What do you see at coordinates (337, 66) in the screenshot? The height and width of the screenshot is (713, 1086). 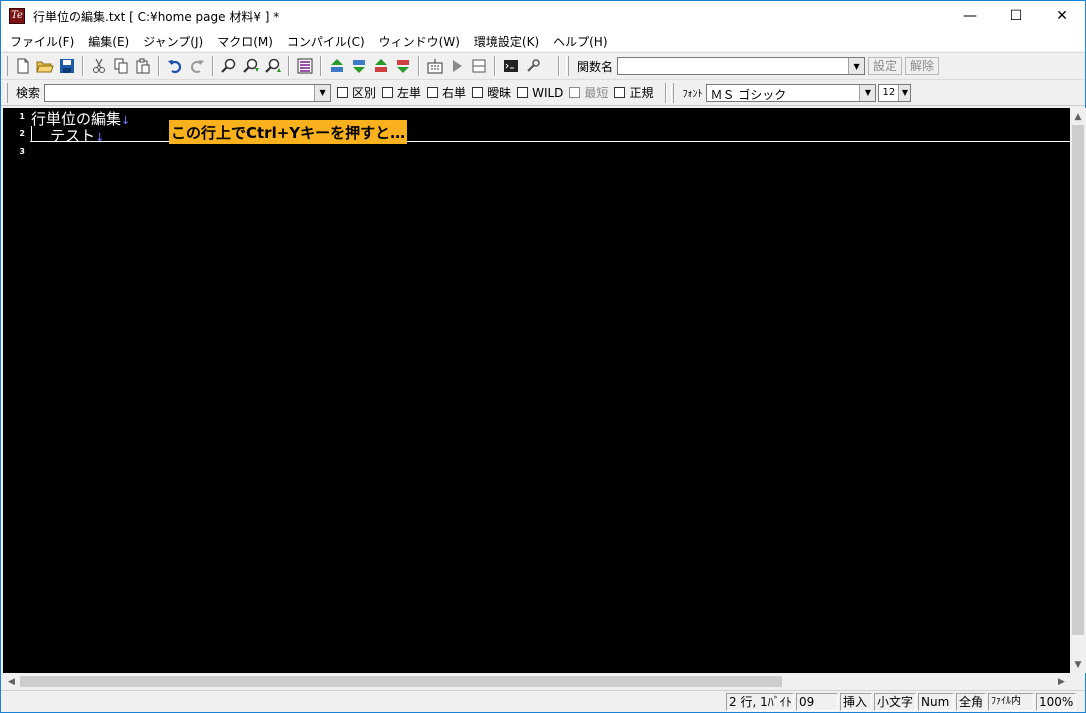 I see `jump-up-icon` at bounding box center [337, 66].